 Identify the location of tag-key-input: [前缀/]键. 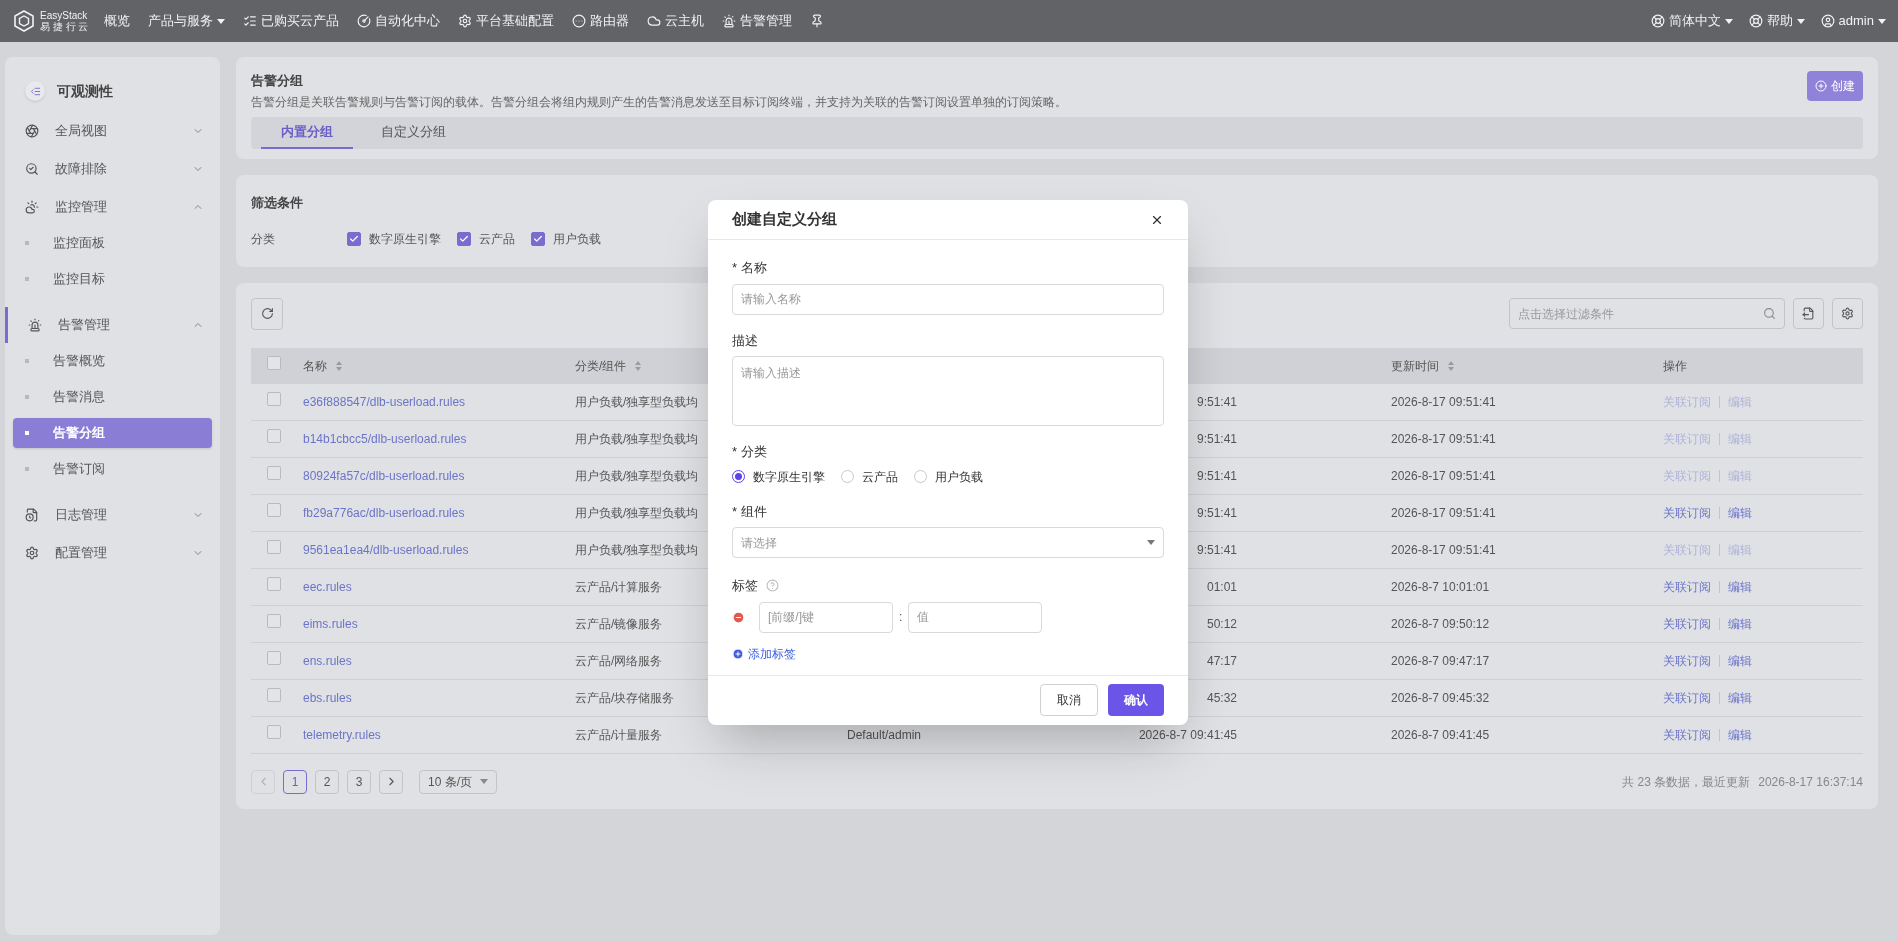
(826, 617).